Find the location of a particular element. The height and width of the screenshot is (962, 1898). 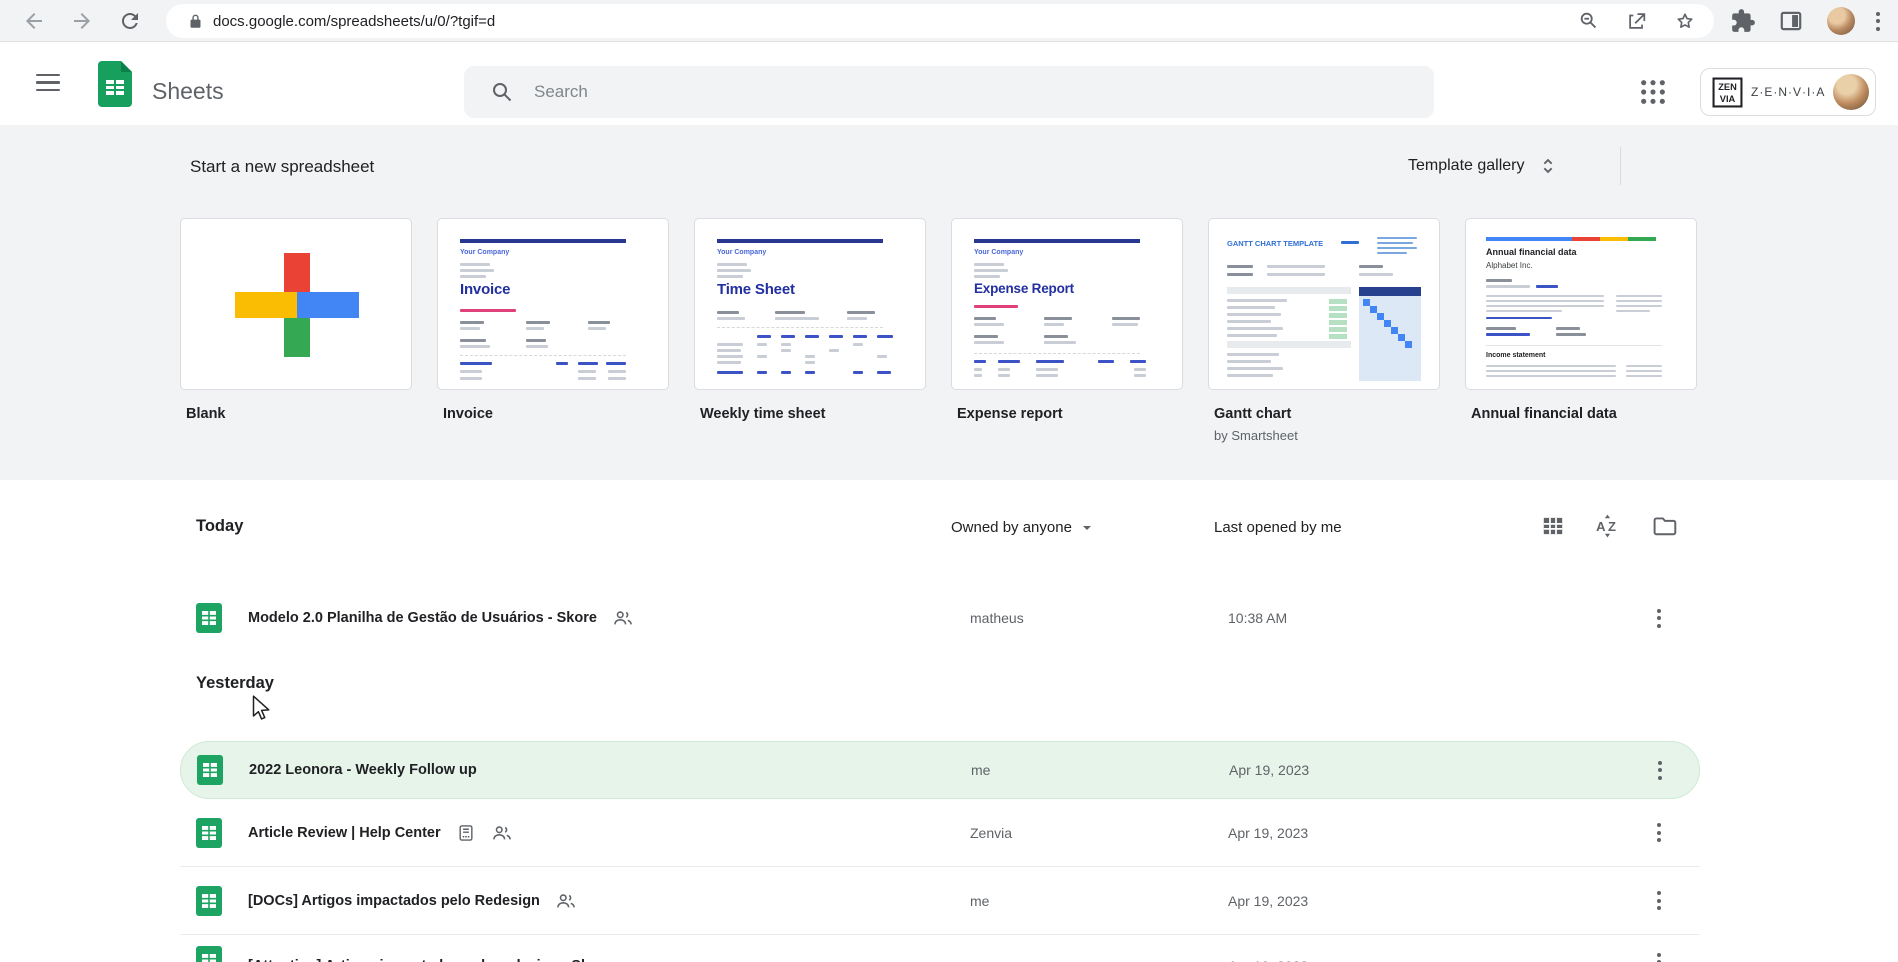

refresh-icon is located at coordinates (130, 21).